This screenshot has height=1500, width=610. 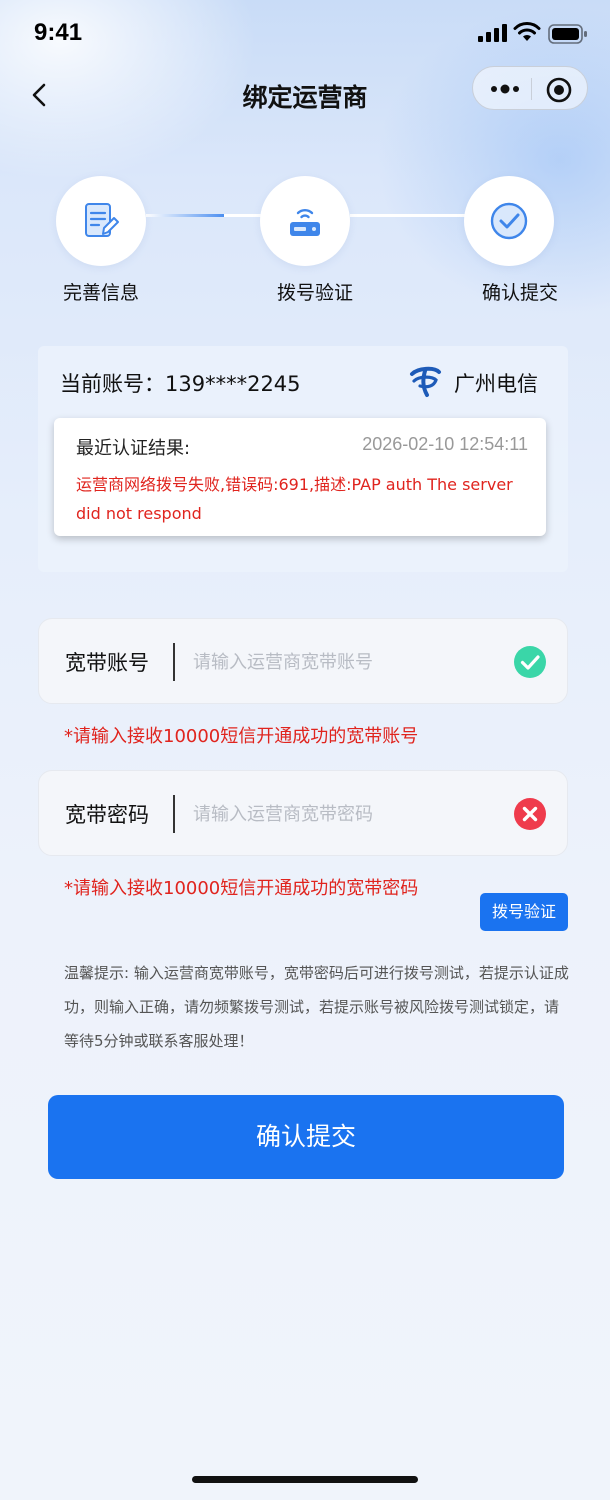 I want to click on battery-icon, so click(x=567, y=34).